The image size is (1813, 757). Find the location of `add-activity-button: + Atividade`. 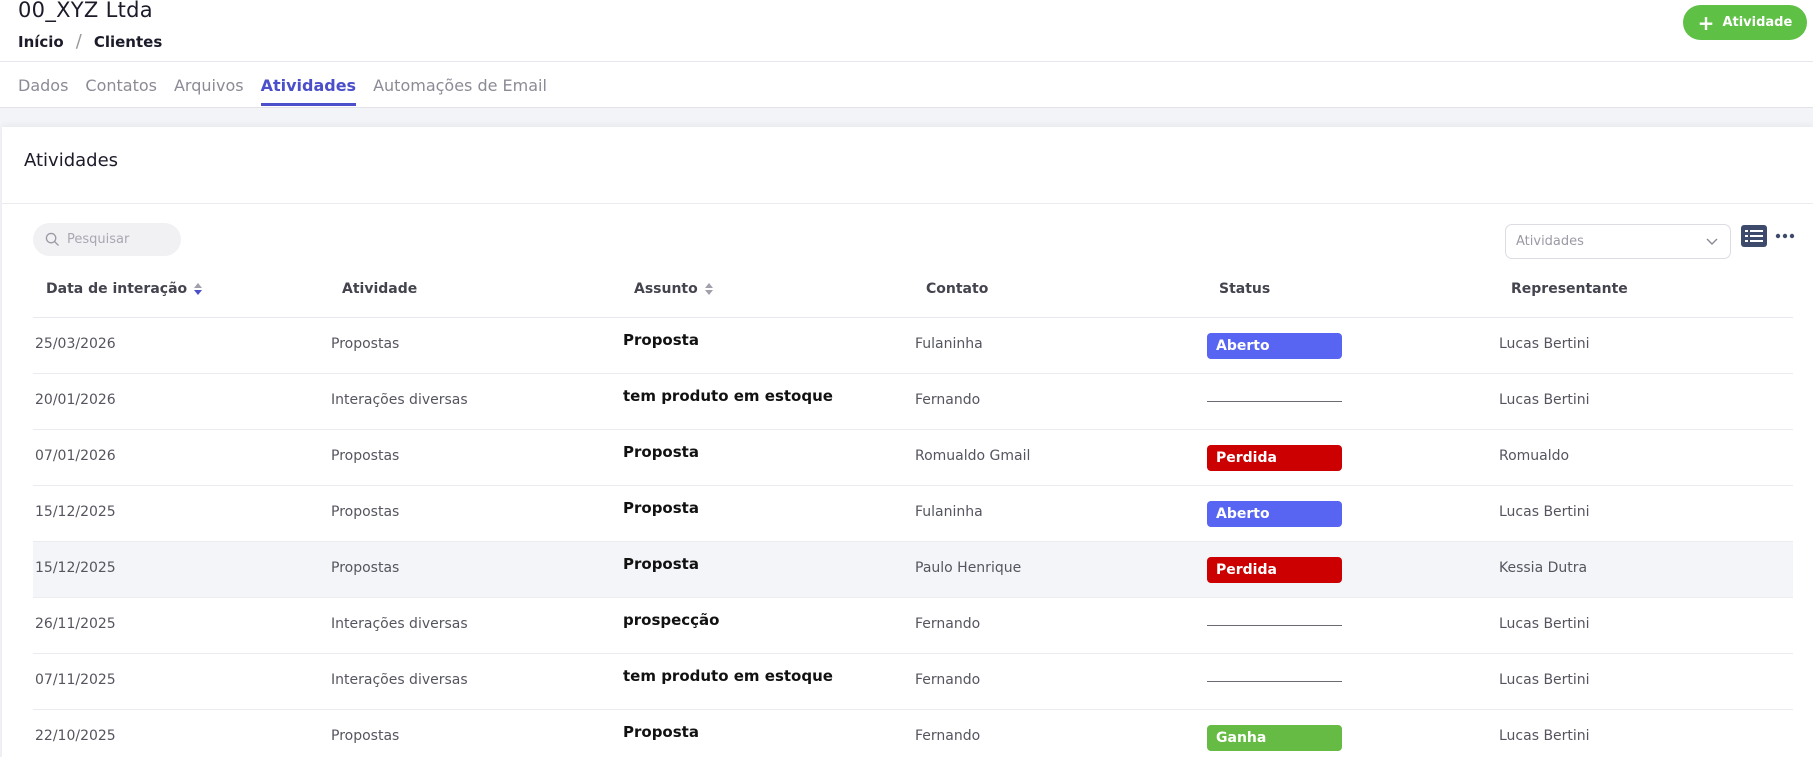

add-activity-button: + Atividade is located at coordinates (1745, 22).